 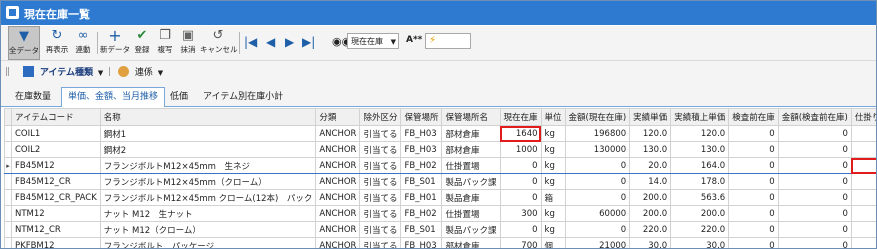 What do you see at coordinates (553, 117) in the screenshot?
I see `column-header: 単位` at bounding box center [553, 117].